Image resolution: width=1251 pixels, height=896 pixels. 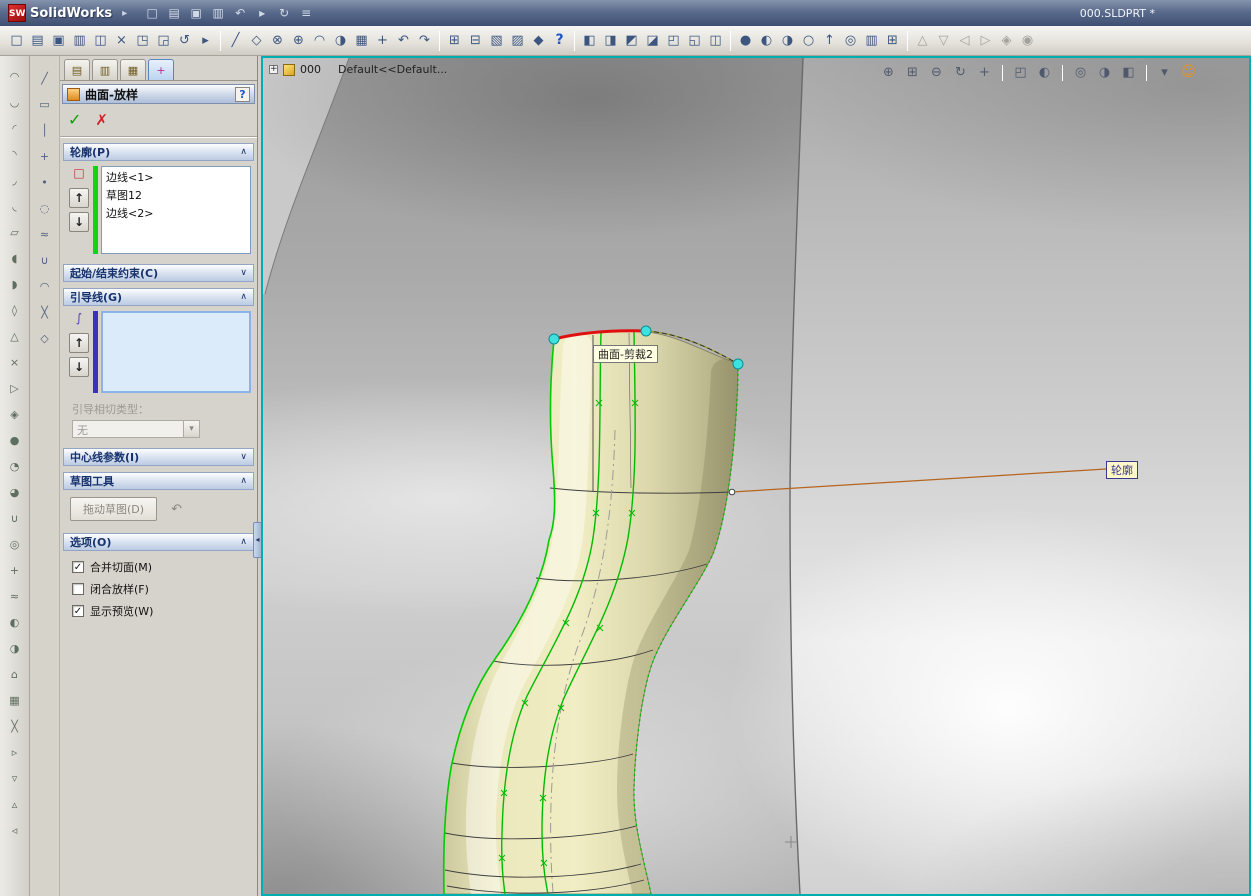 I want to click on section-header-profiles: 轮廓(P) ∧, so click(x=158, y=152).